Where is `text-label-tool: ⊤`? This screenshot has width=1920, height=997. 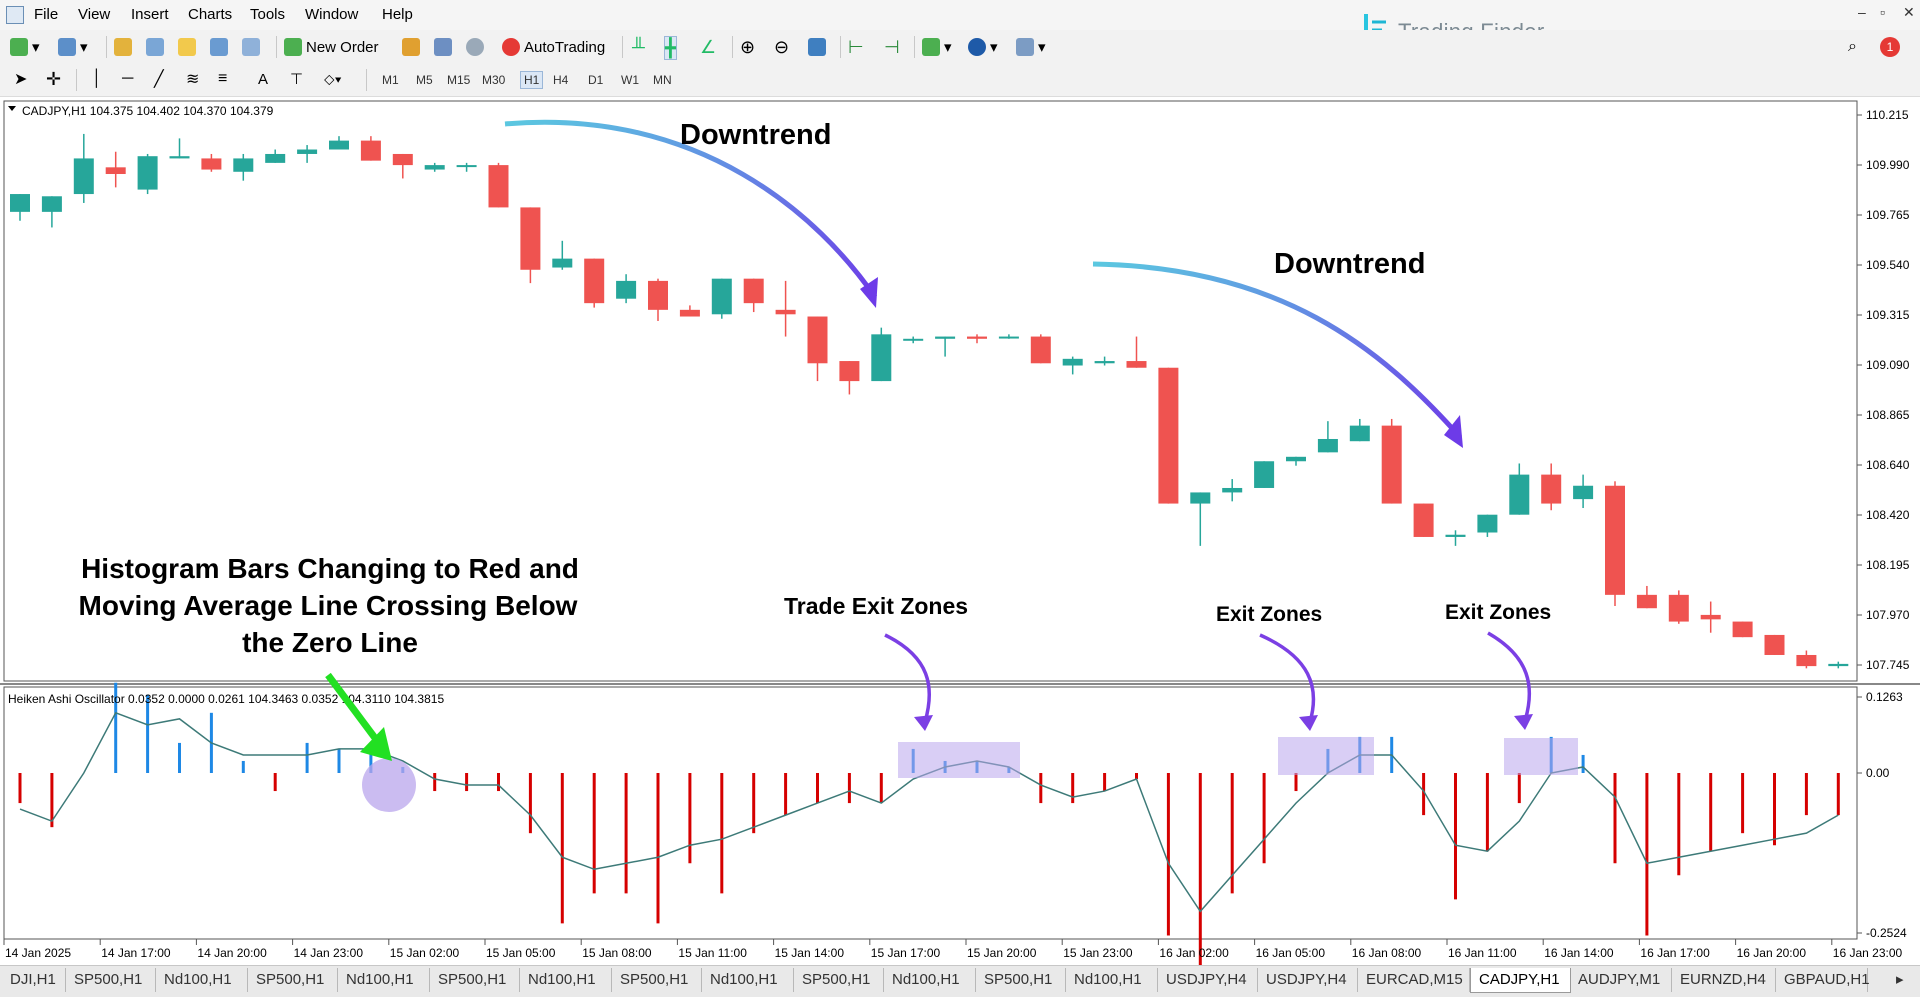 text-label-tool: ⊤ is located at coordinates (296, 79).